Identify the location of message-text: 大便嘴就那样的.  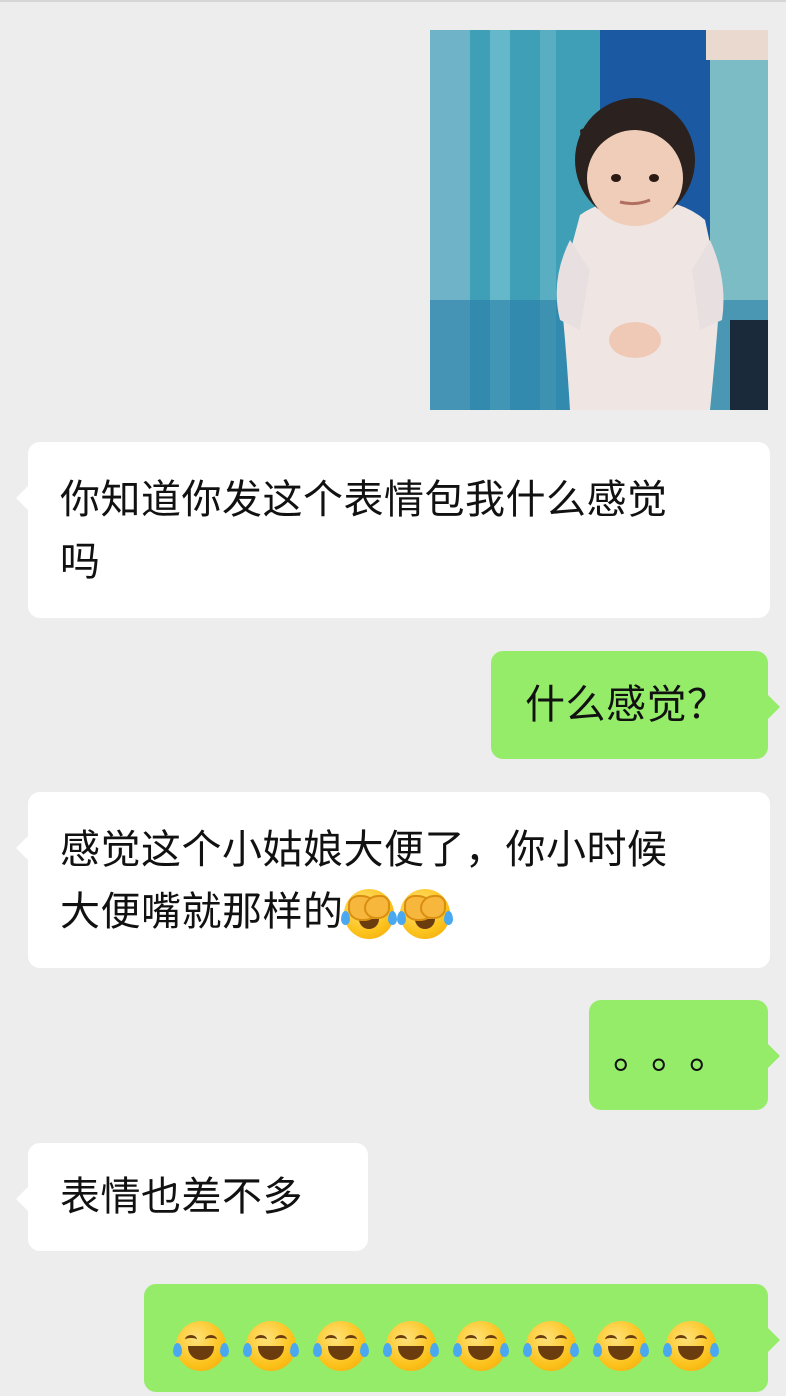
(202, 912).